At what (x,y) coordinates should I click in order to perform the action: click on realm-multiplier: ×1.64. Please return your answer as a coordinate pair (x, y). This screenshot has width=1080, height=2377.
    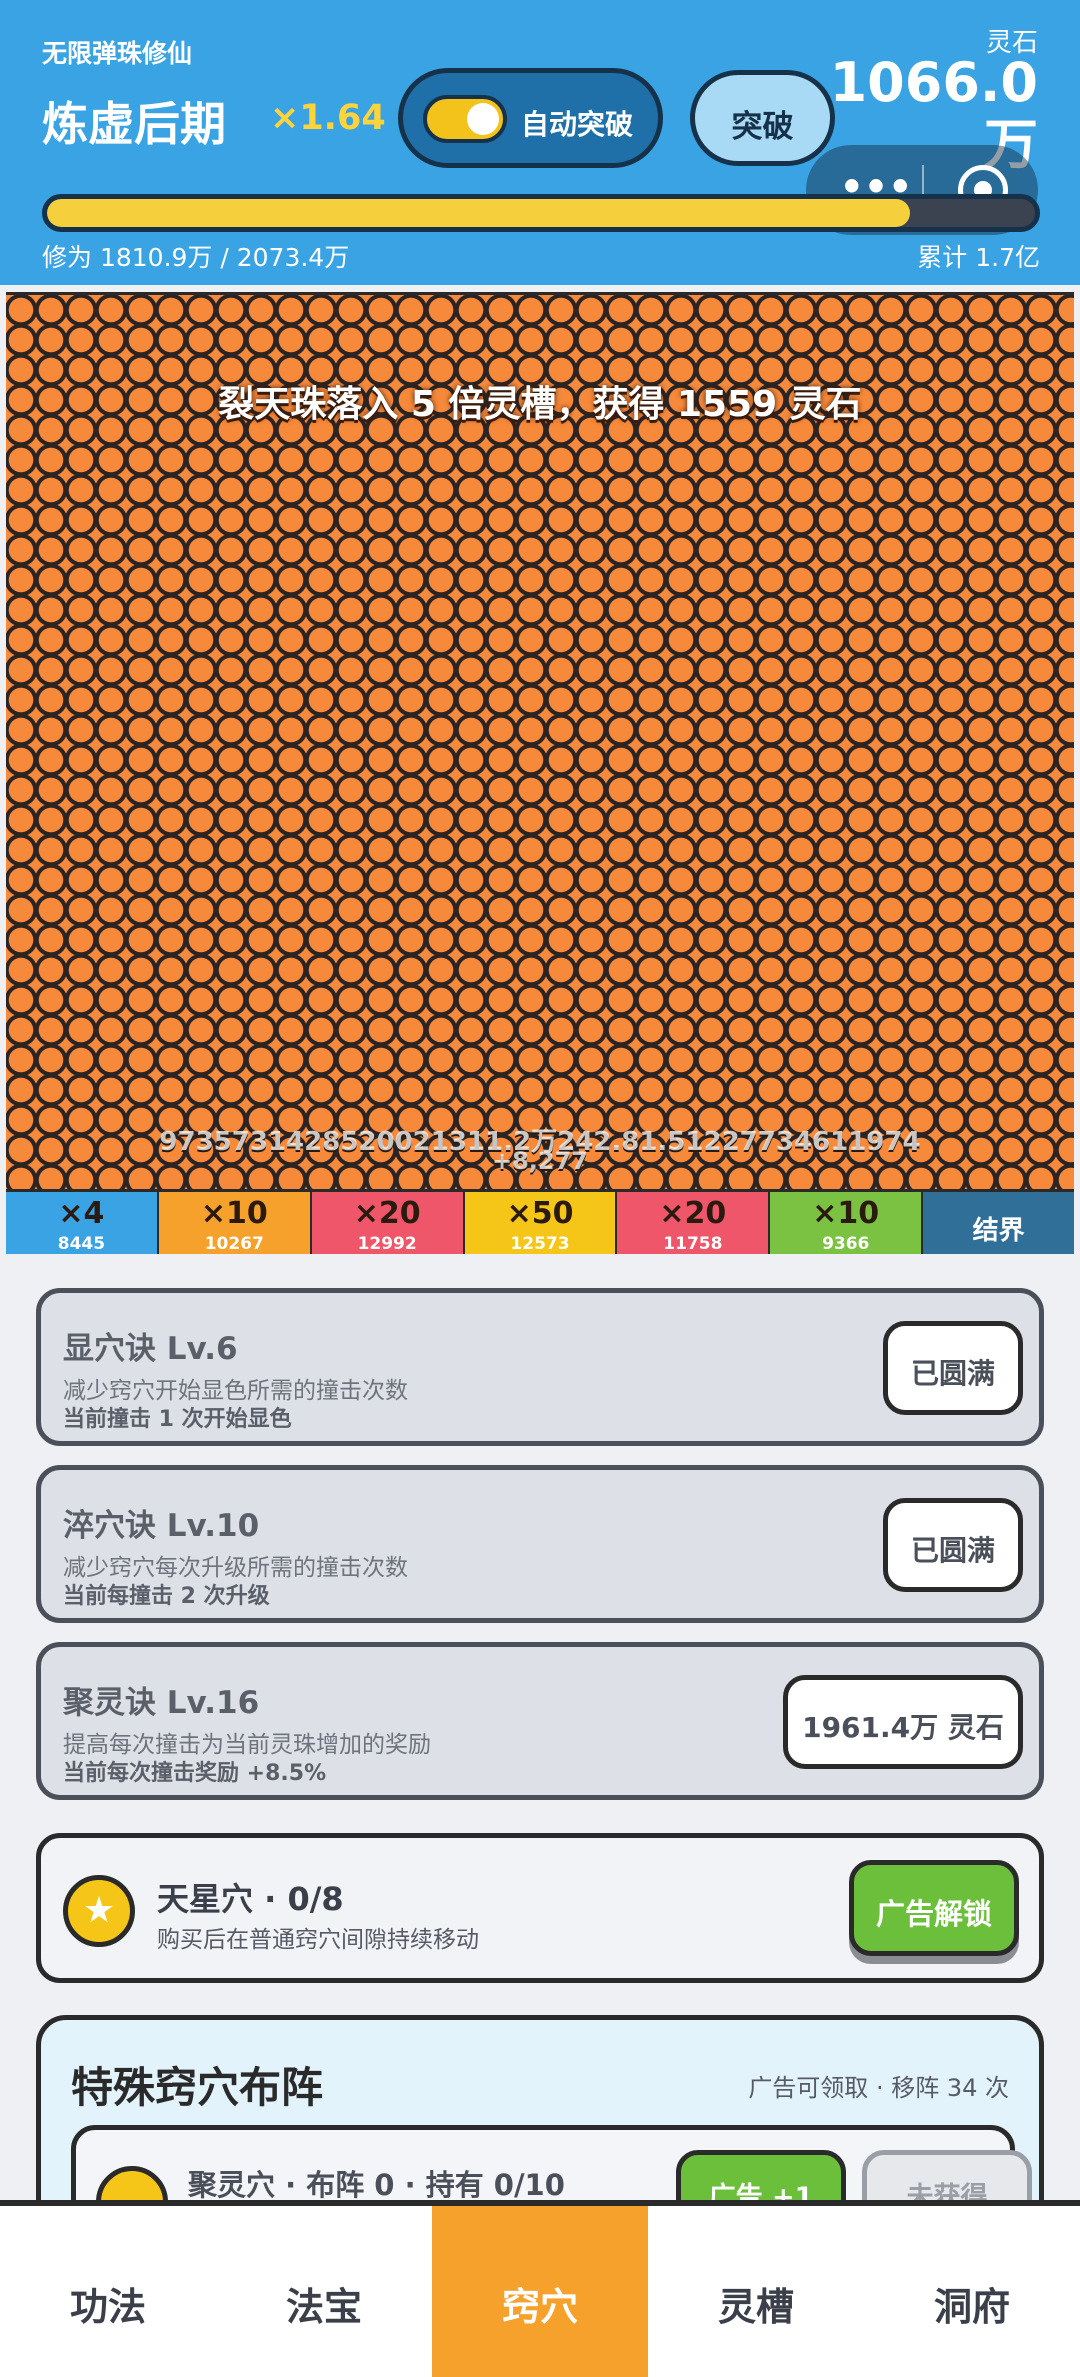
    Looking at the image, I should click on (328, 118).